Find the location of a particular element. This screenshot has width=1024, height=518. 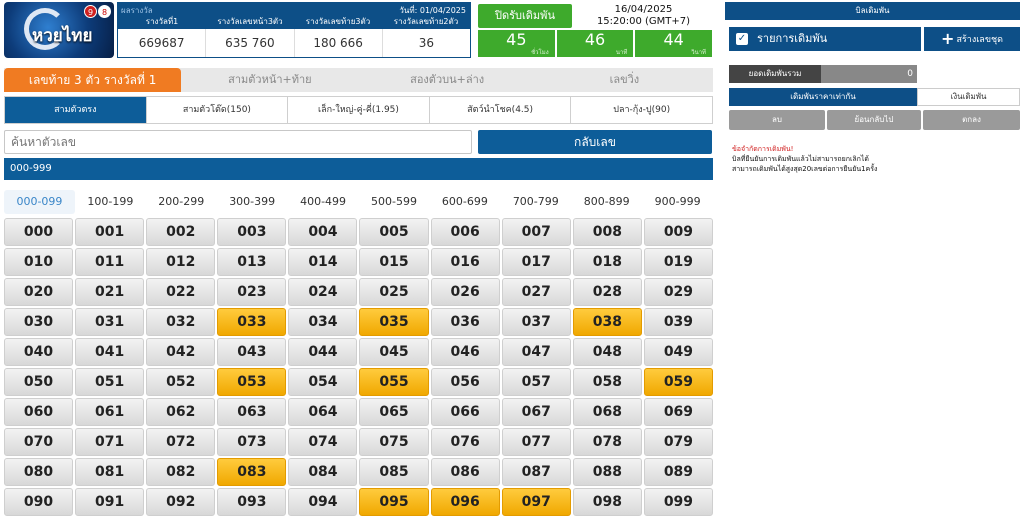

number-cell: 047 is located at coordinates (536, 352).